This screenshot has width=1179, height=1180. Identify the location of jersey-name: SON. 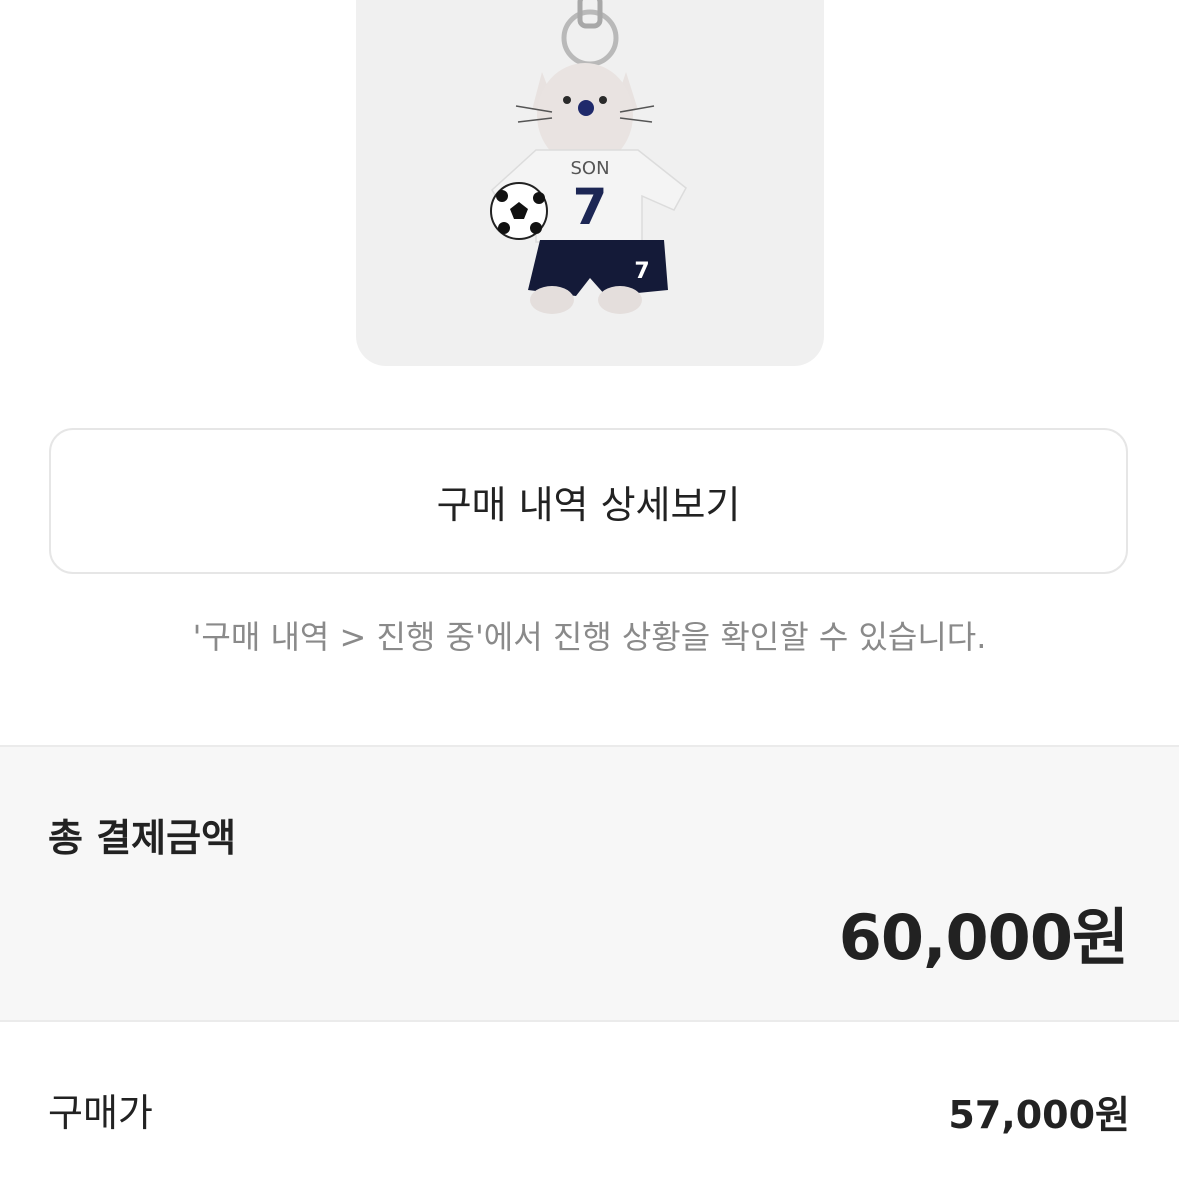
(589, 168).